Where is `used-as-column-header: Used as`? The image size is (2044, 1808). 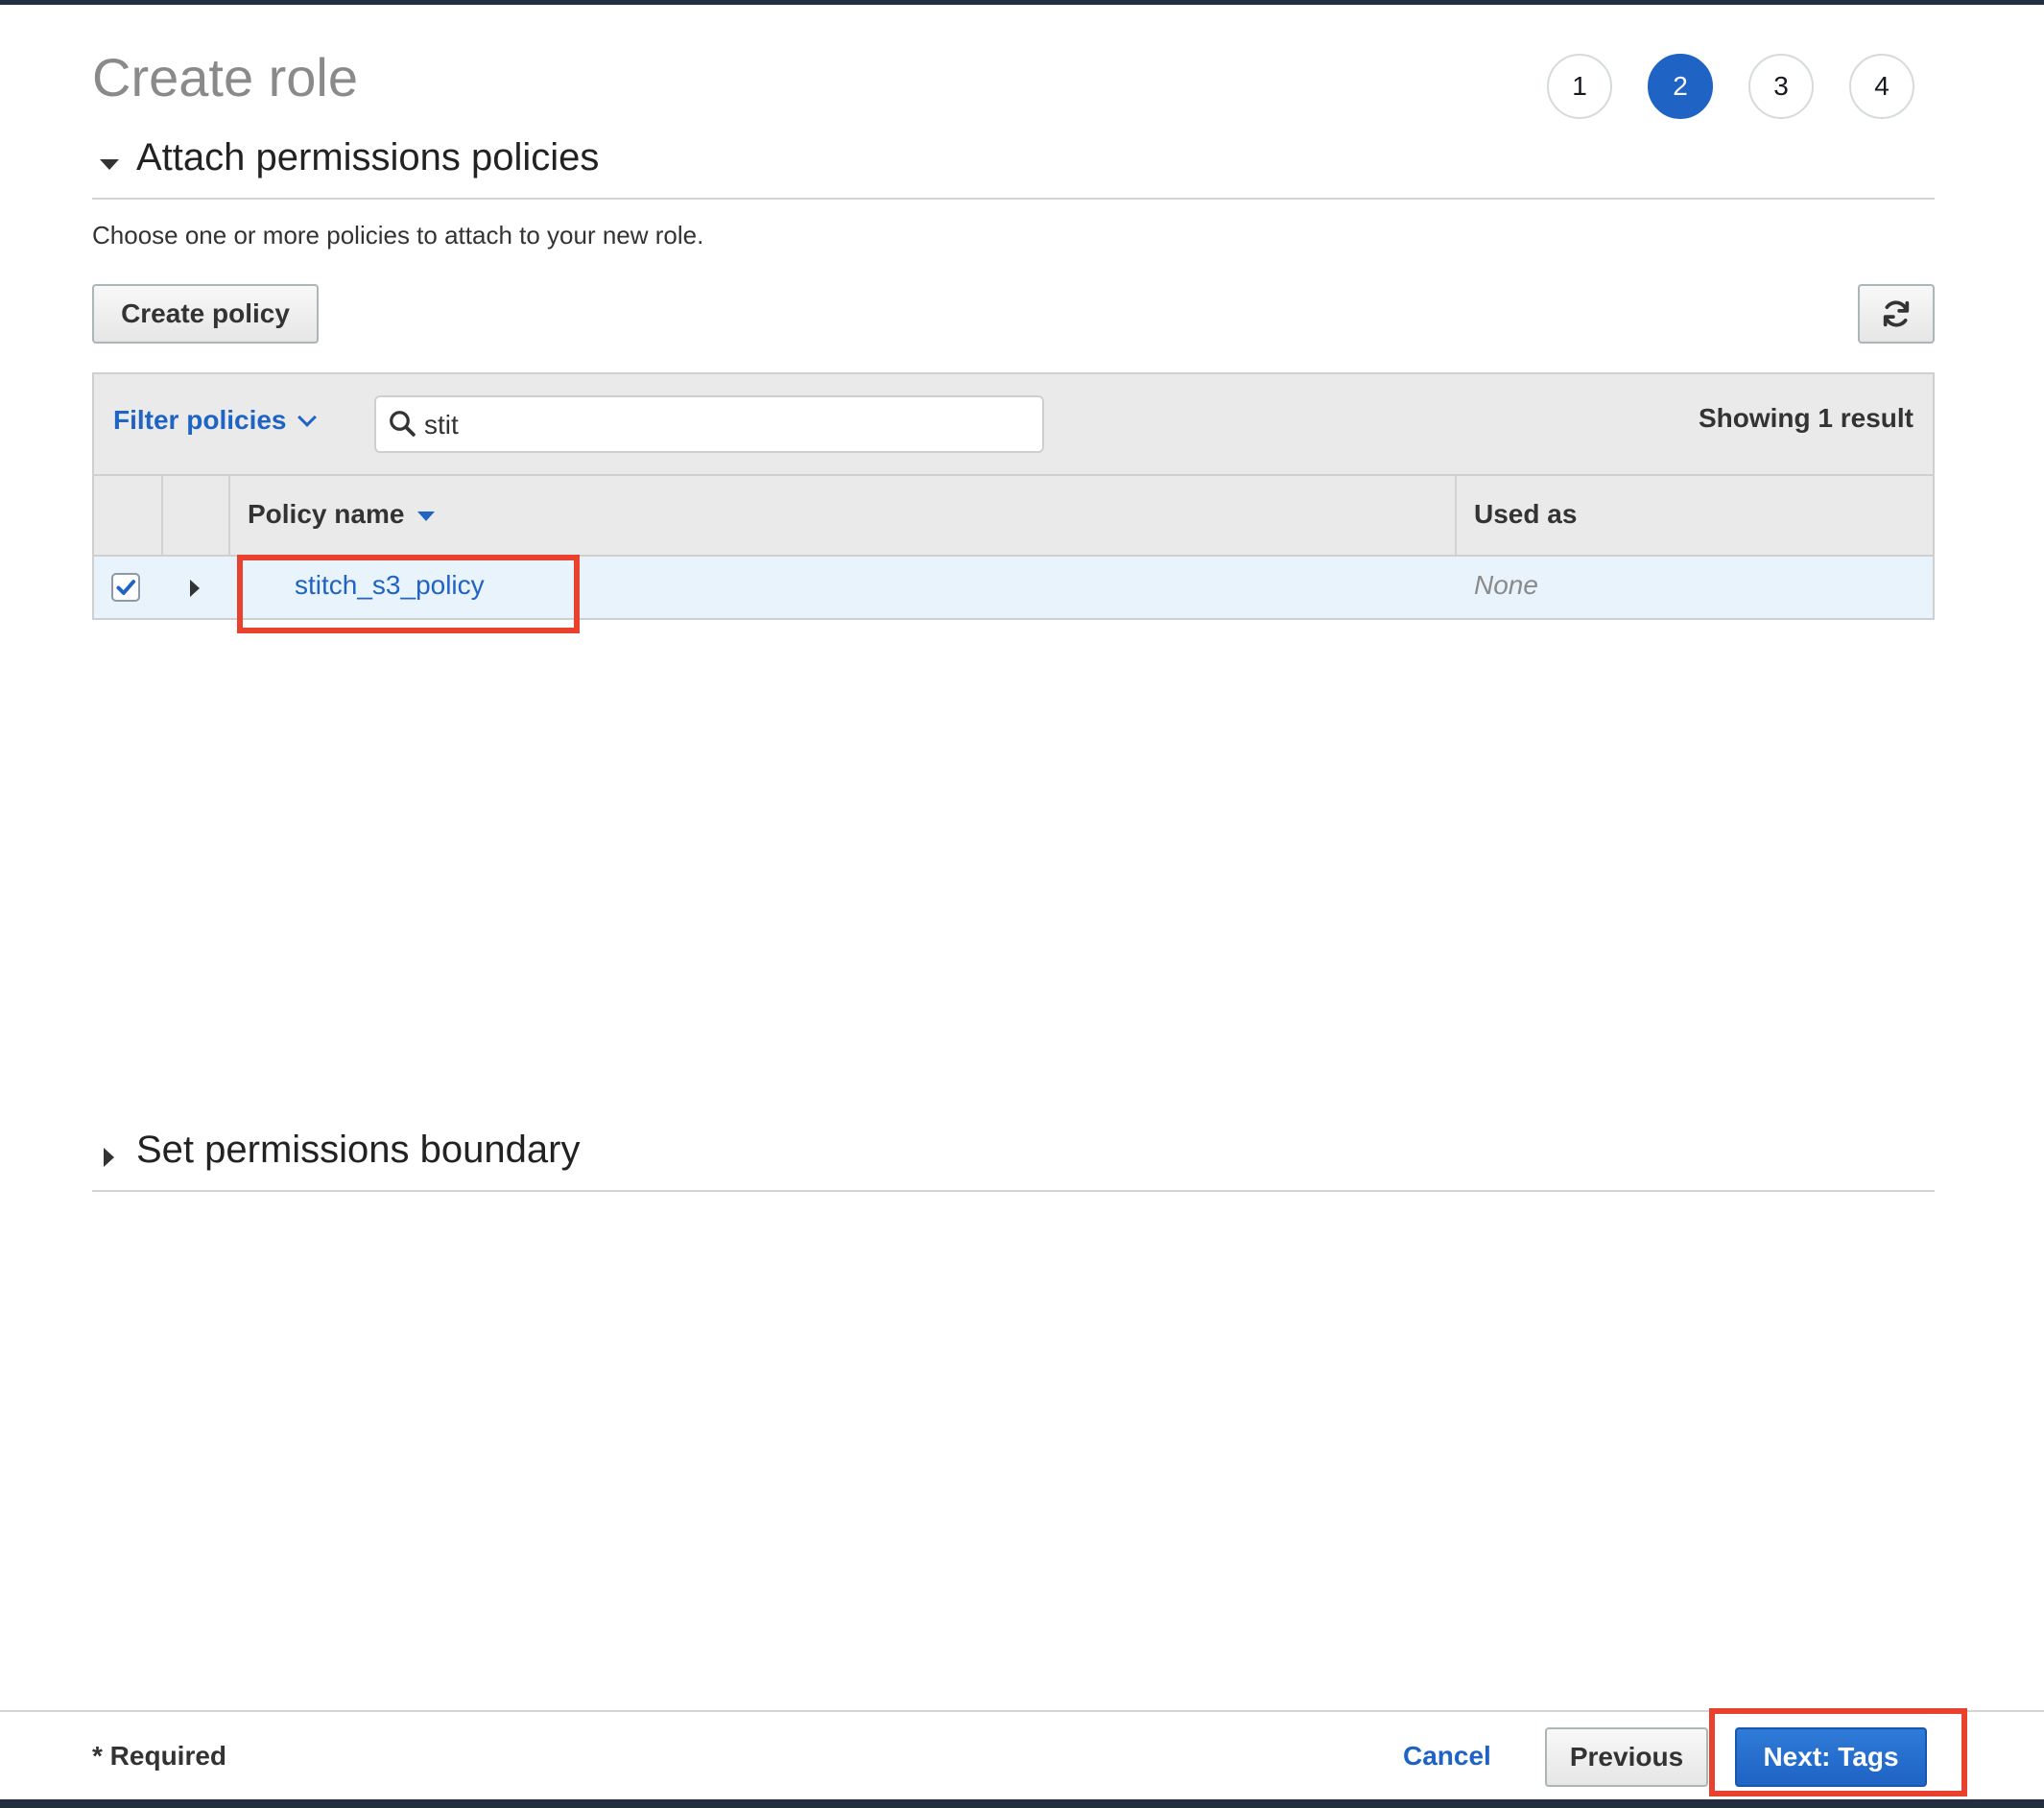
used-as-column-header: Used as is located at coordinates (1525, 515).